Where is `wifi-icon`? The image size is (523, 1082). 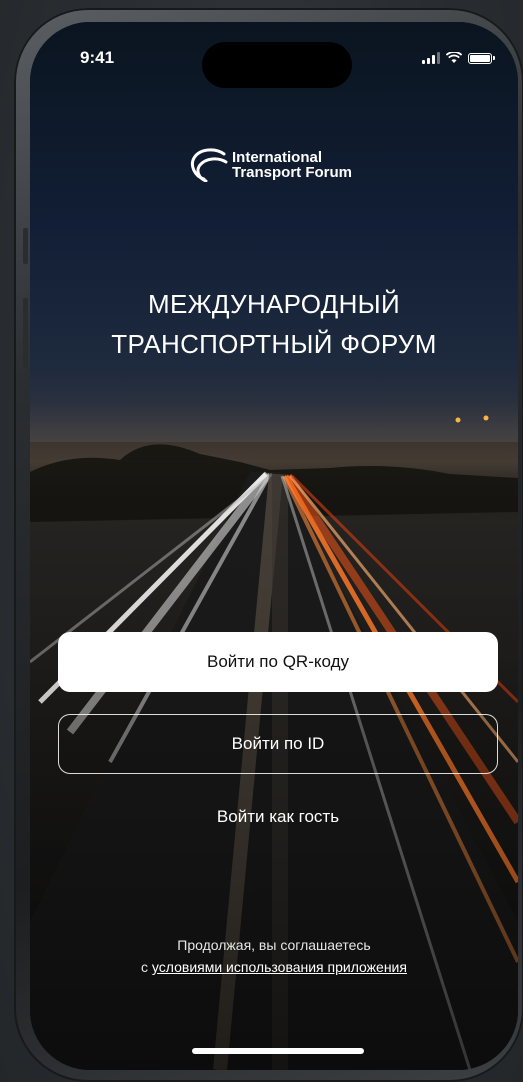 wifi-icon is located at coordinates (454, 57).